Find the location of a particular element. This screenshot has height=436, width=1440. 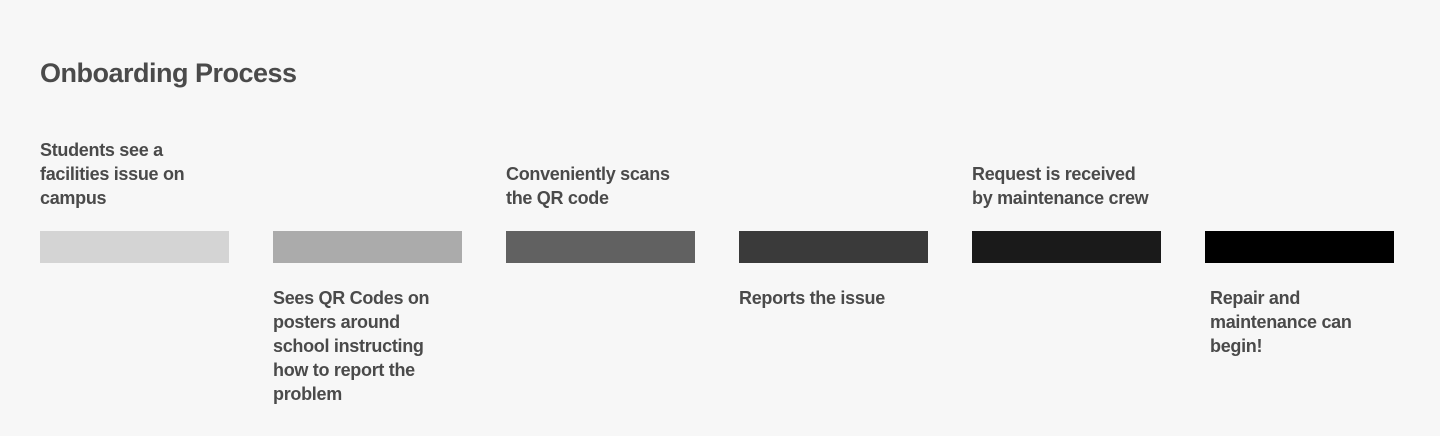

step-3-label: Conveniently scans the QR code is located at coordinates (588, 186).